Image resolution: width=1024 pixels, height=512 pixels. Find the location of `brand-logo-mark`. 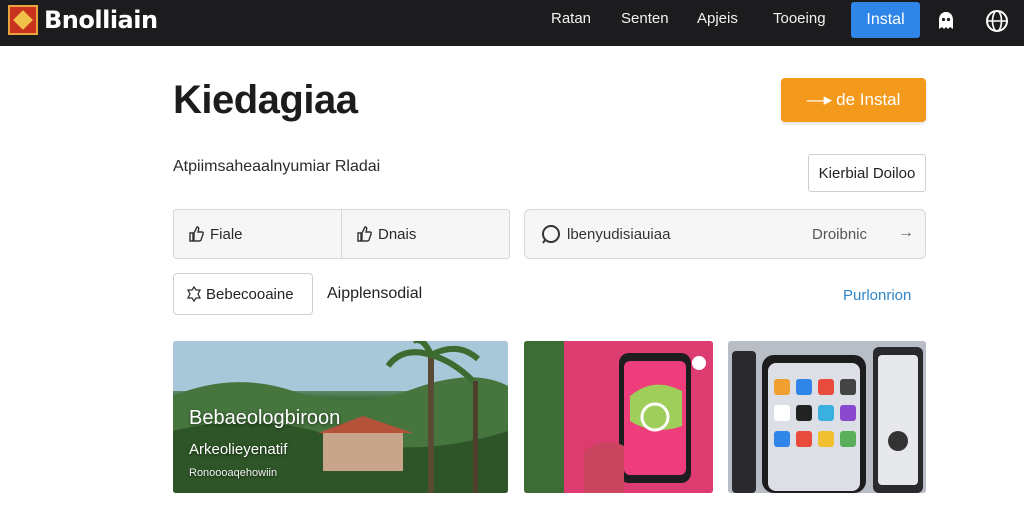

brand-logo-mark is located at coordinates (23, 20).